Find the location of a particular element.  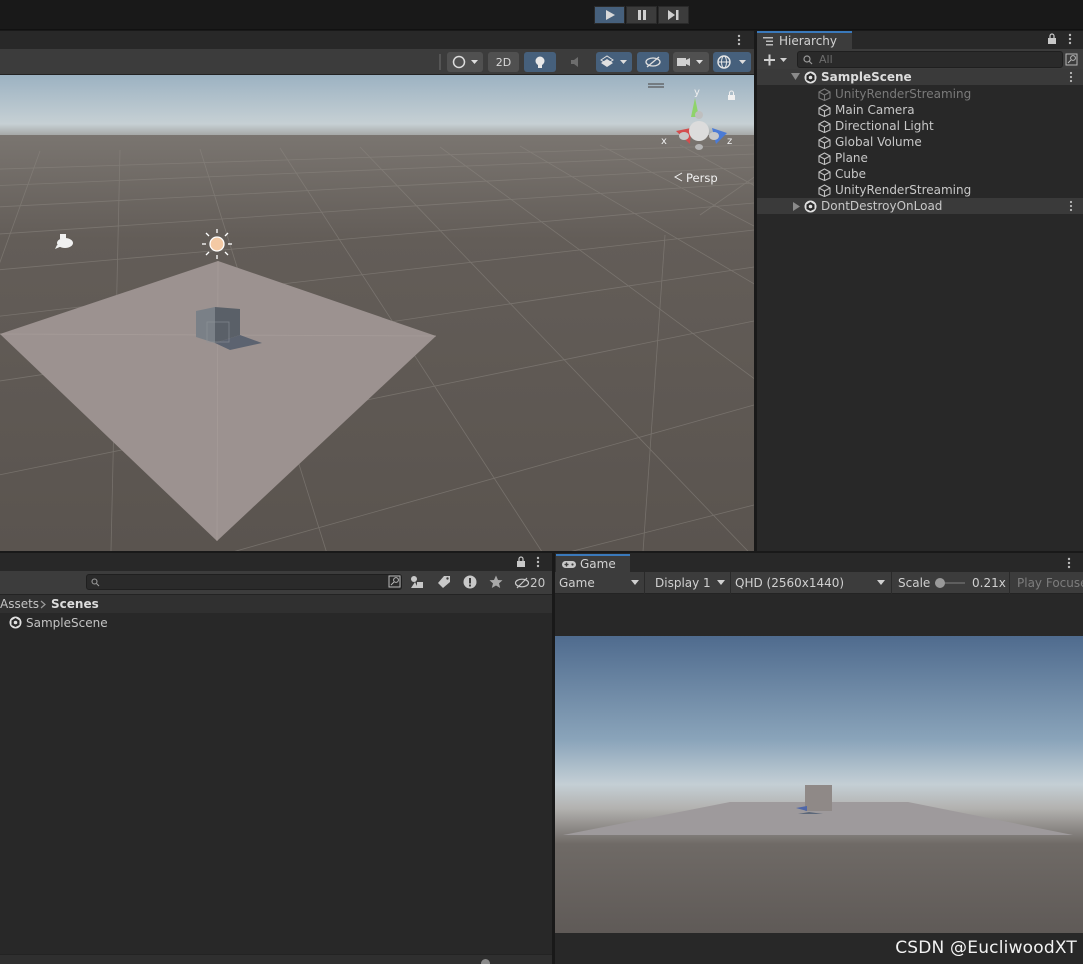

game-tab-label: Game is located at coordinates (598, 564).